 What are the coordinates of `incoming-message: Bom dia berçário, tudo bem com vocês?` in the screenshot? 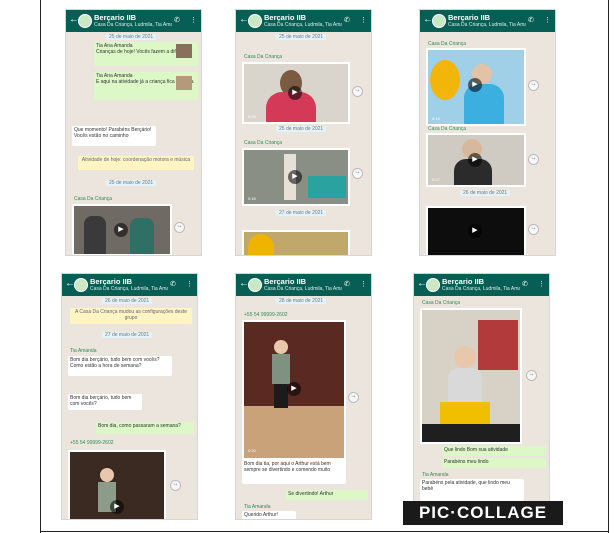 It's located at (105, 402).